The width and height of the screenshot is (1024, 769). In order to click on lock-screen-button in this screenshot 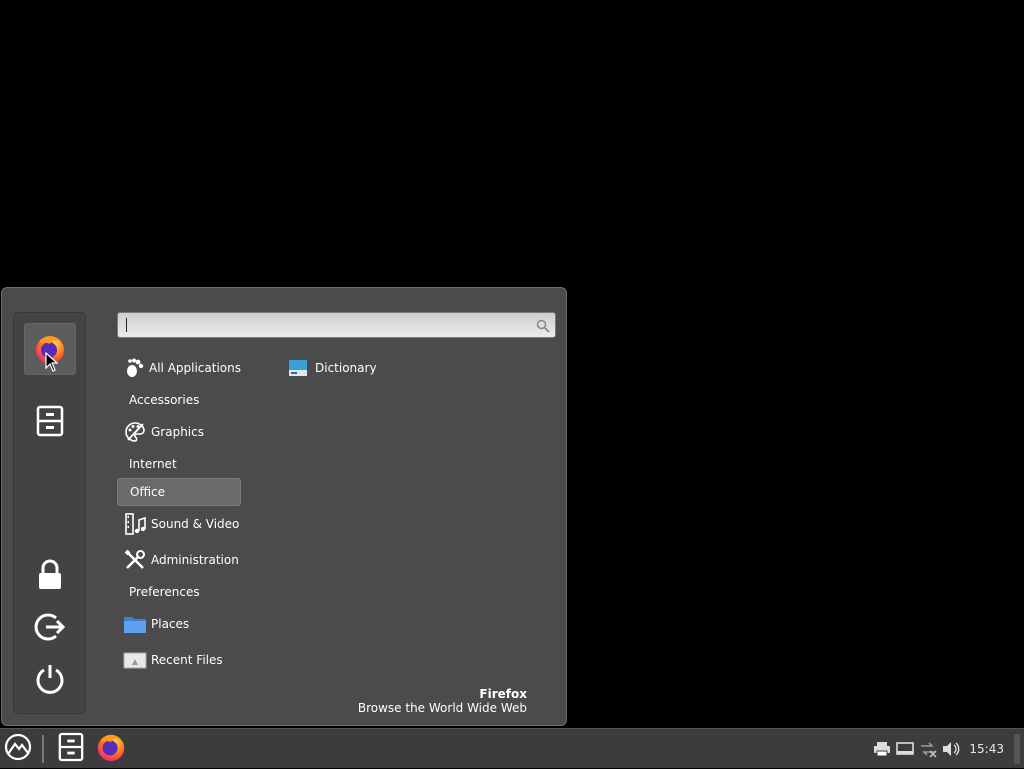, I will do `click(50, 575)`.